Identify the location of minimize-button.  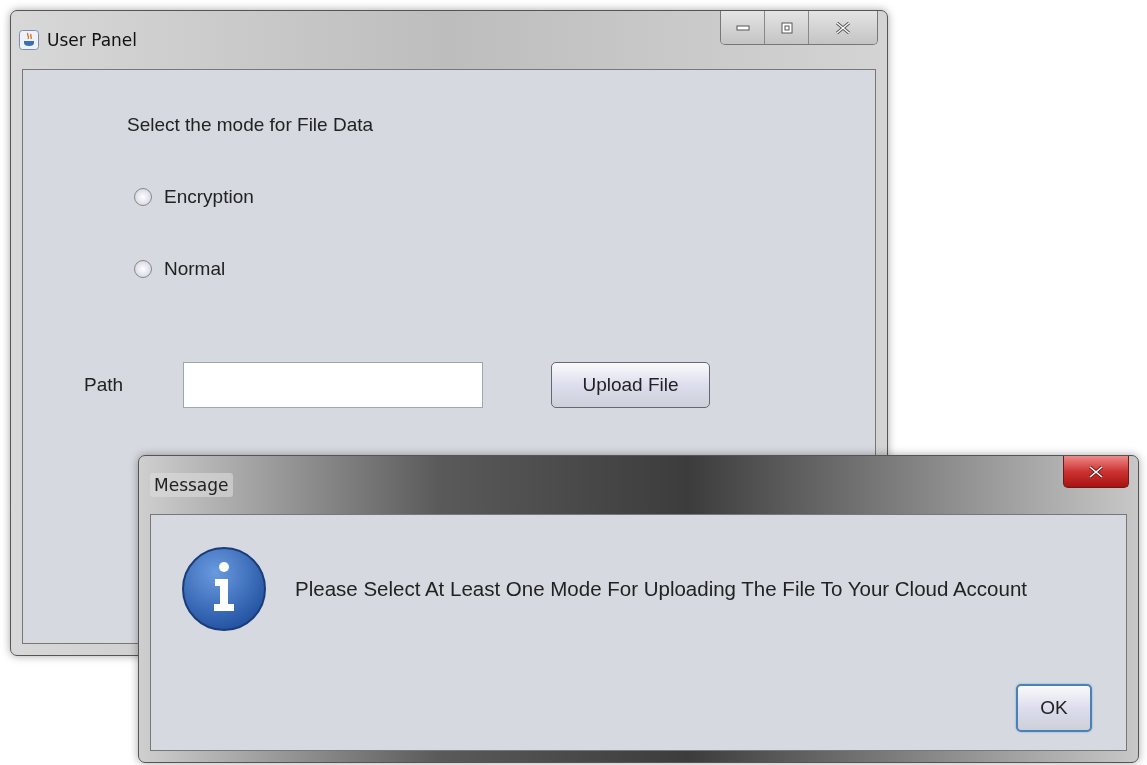
(743, 27).